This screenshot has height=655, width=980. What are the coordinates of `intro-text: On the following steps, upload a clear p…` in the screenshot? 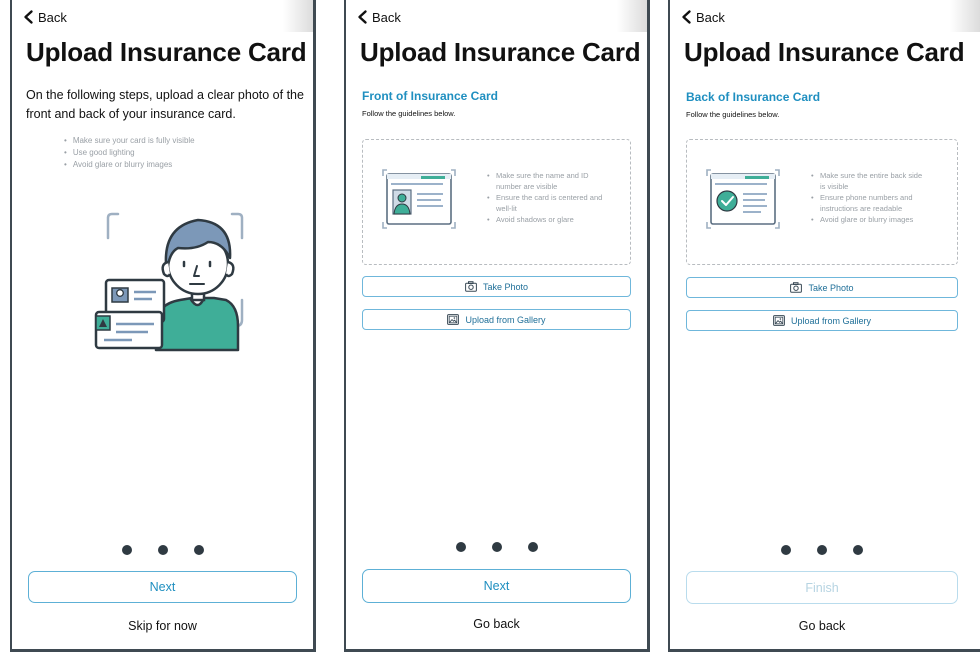 It's located at (165, 104).